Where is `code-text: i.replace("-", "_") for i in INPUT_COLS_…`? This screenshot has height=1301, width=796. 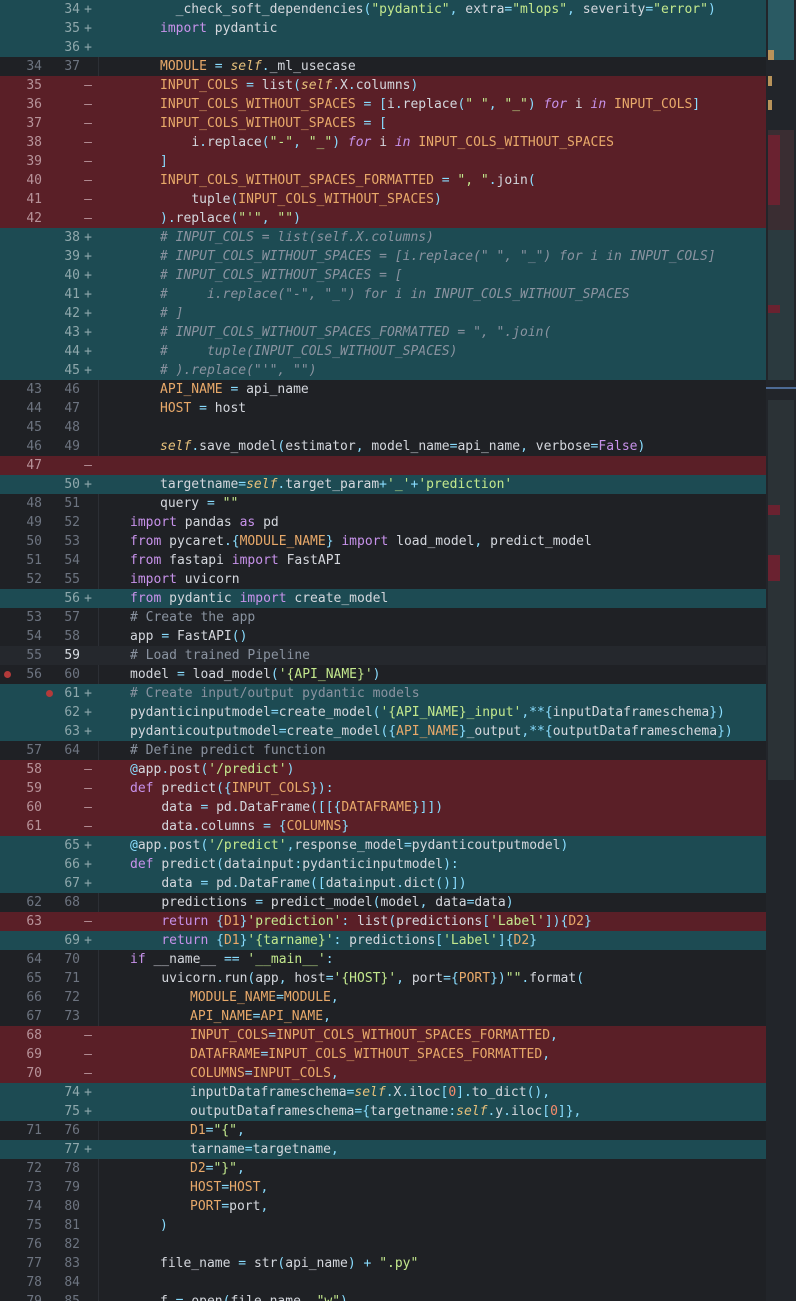 code-text: i.replace("-", "_") for i in INPUT_COLS_… is located at coordinates (387, 142).